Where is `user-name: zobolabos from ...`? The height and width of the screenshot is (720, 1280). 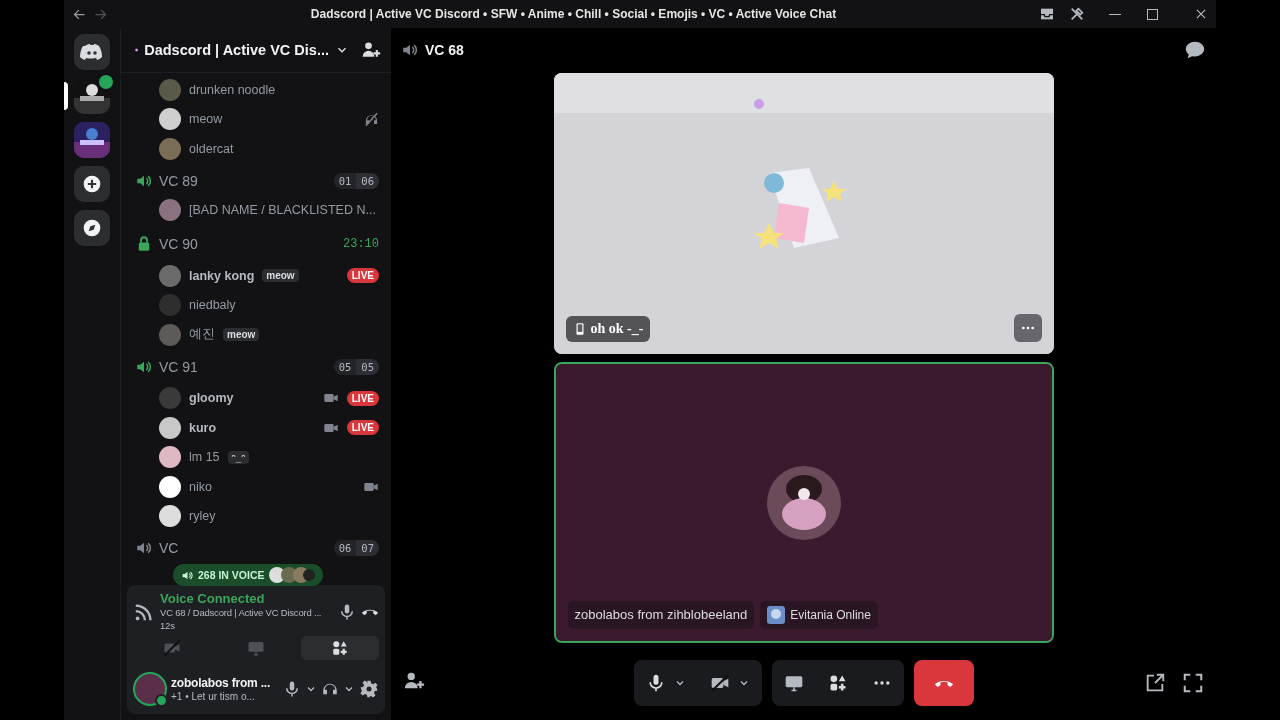
user-name: zobolabos from ... is located at coordinates (221, 683).